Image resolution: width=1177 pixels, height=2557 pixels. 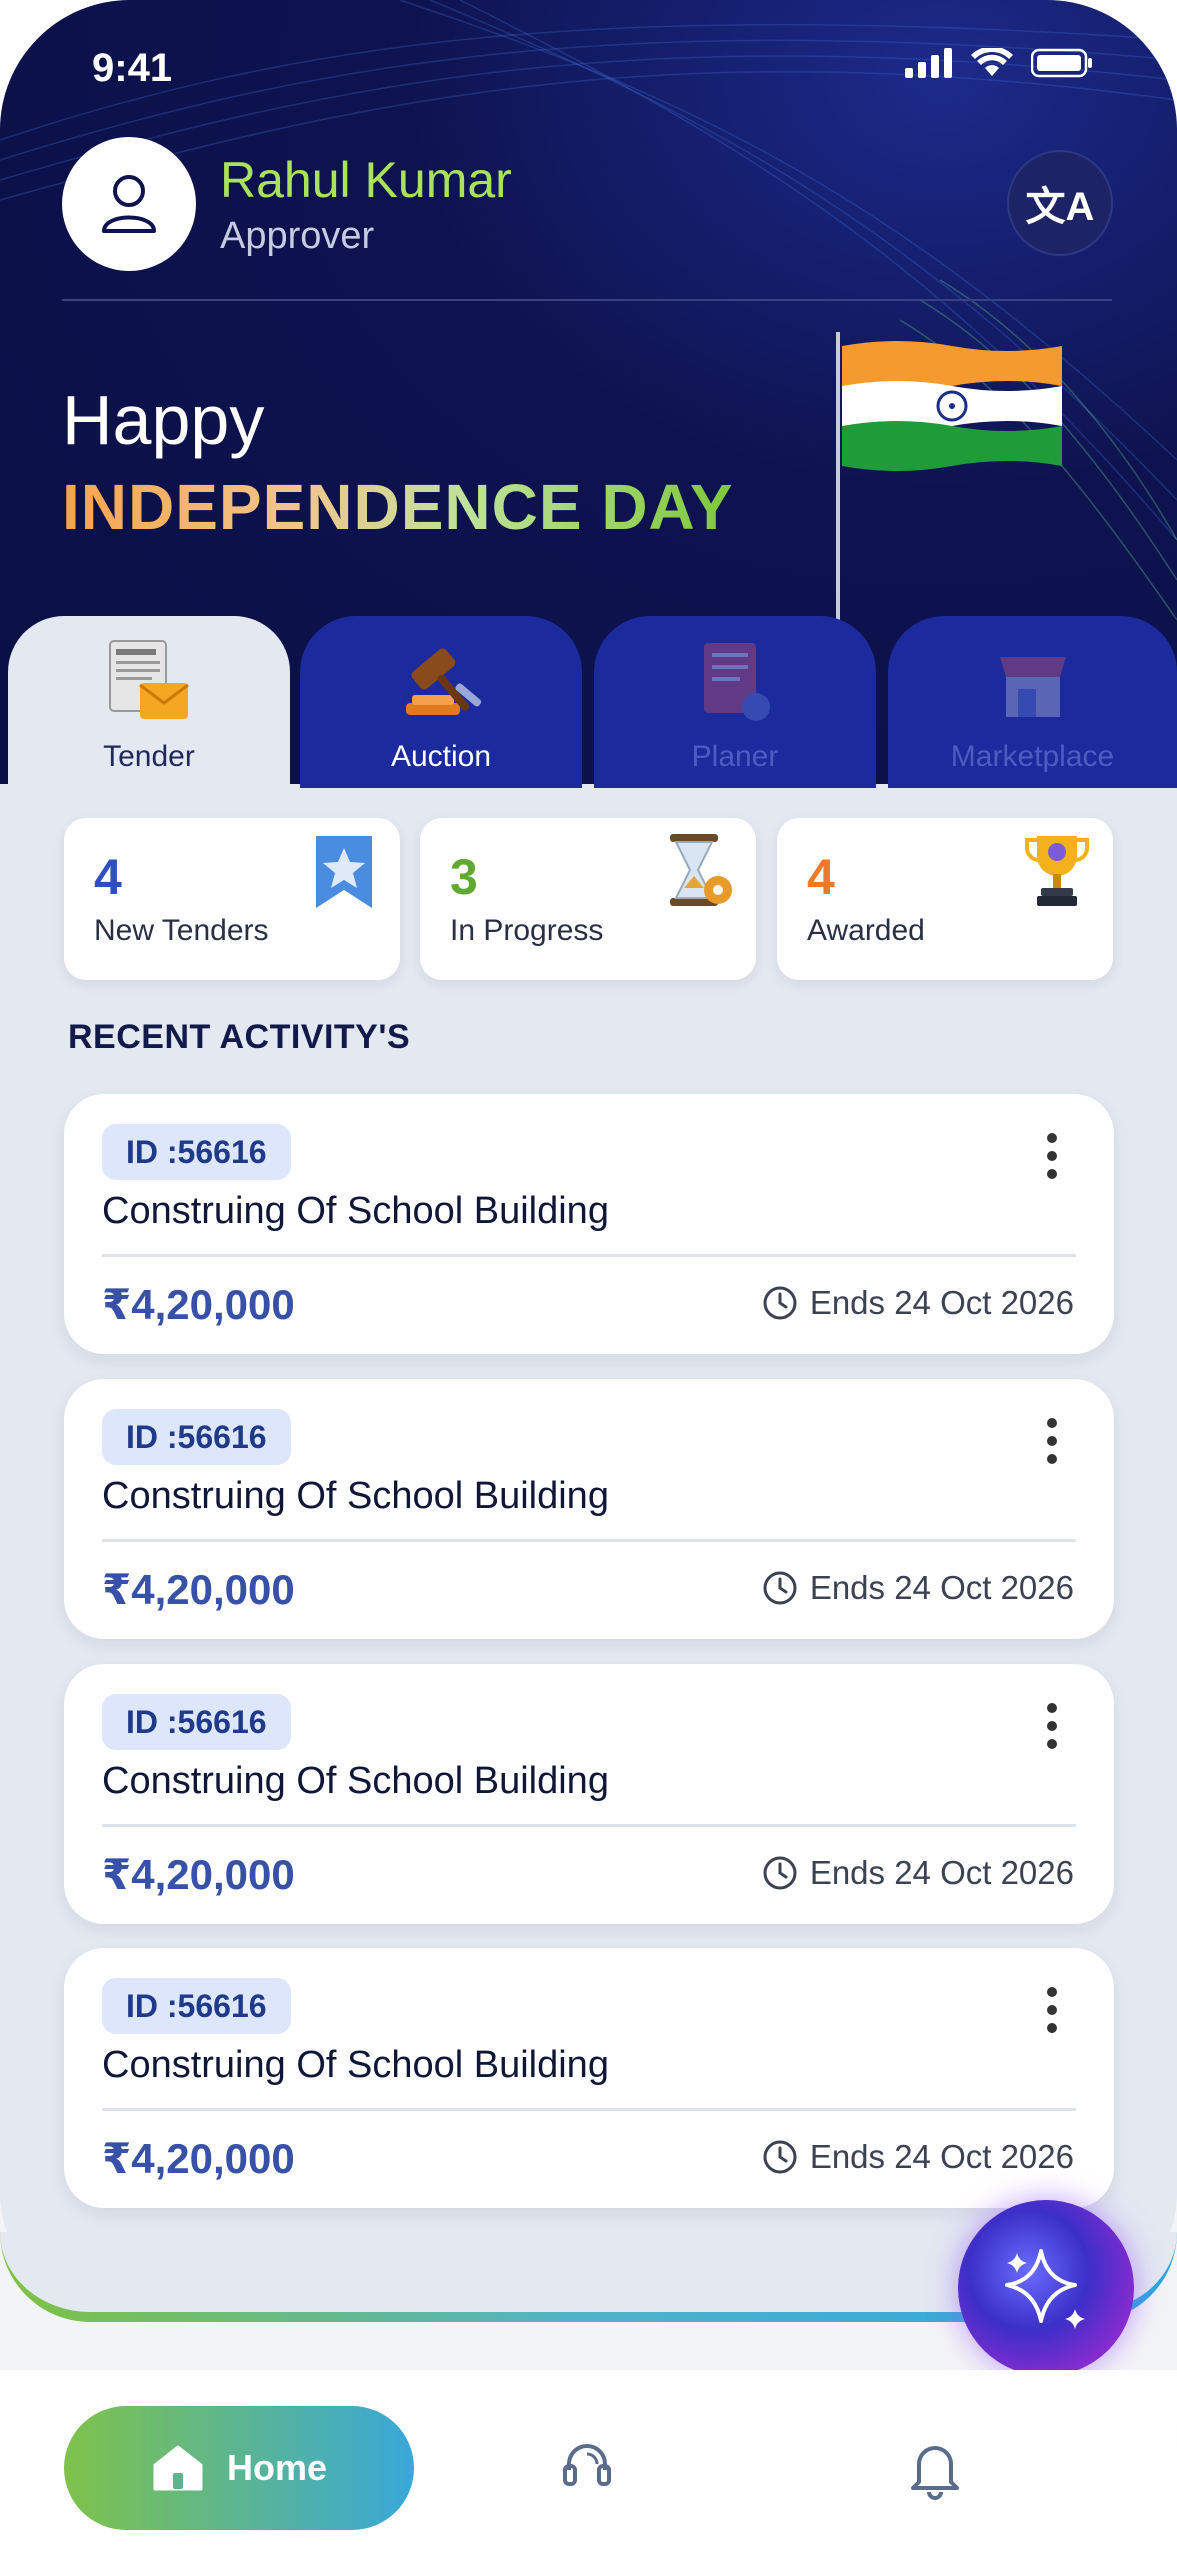 I want to click on tab-label: Tender, so click(x=149, y=756).